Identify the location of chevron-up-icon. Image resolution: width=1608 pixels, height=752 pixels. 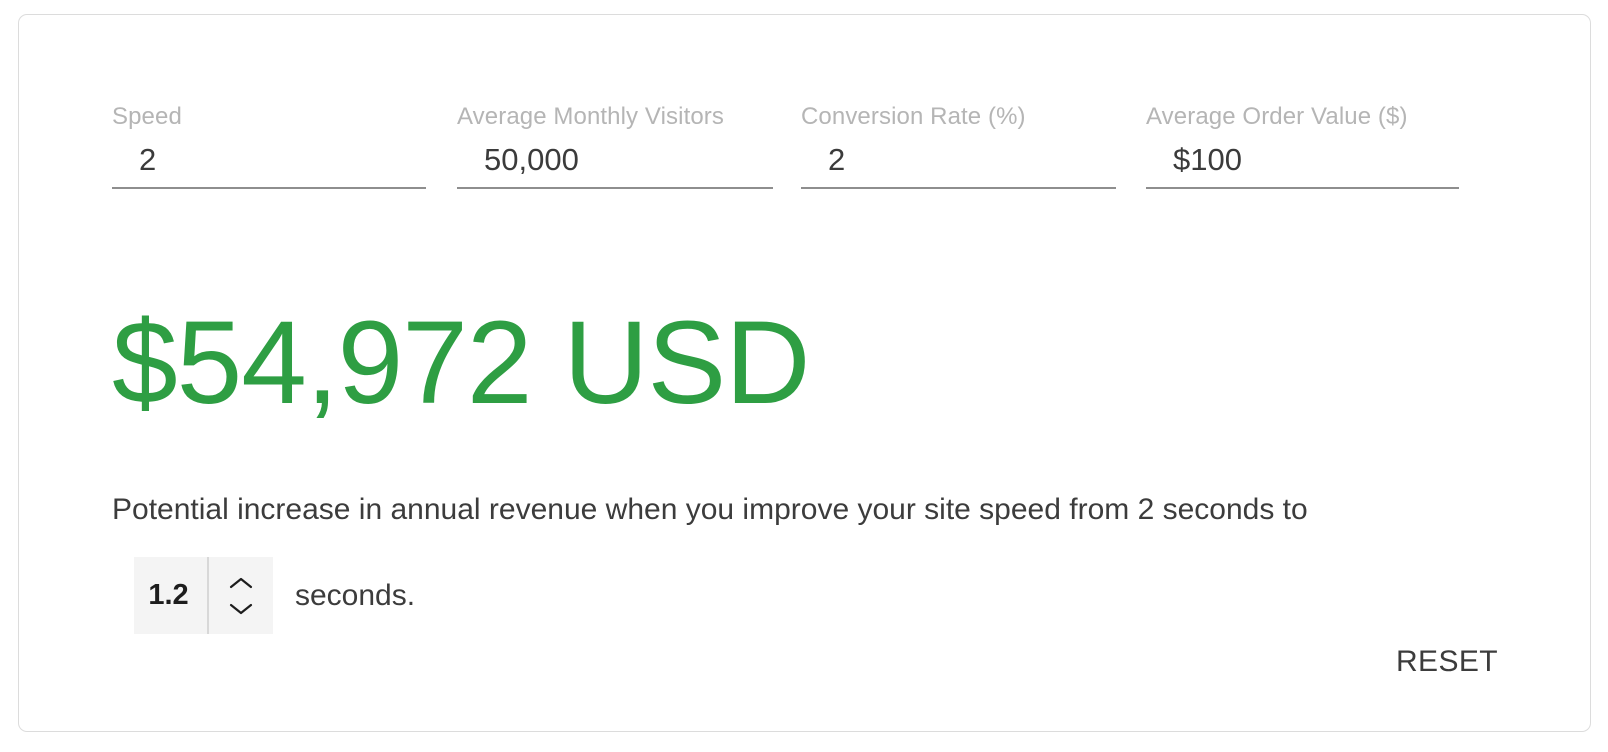
(241, 583).